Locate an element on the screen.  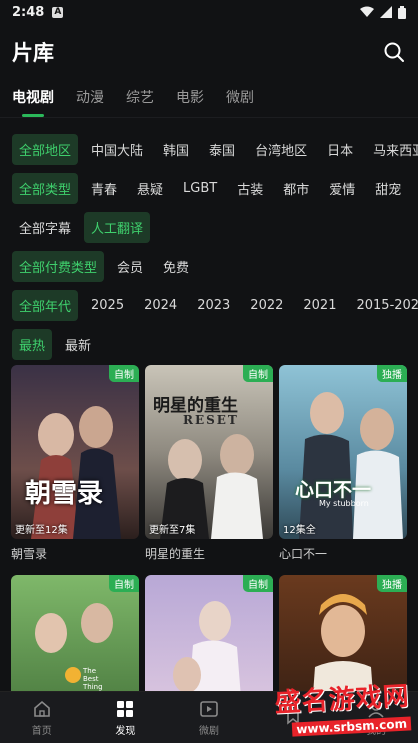
filter-row-pay: 全部付费类型 会员 免费 is located at coordinates (209, 266).